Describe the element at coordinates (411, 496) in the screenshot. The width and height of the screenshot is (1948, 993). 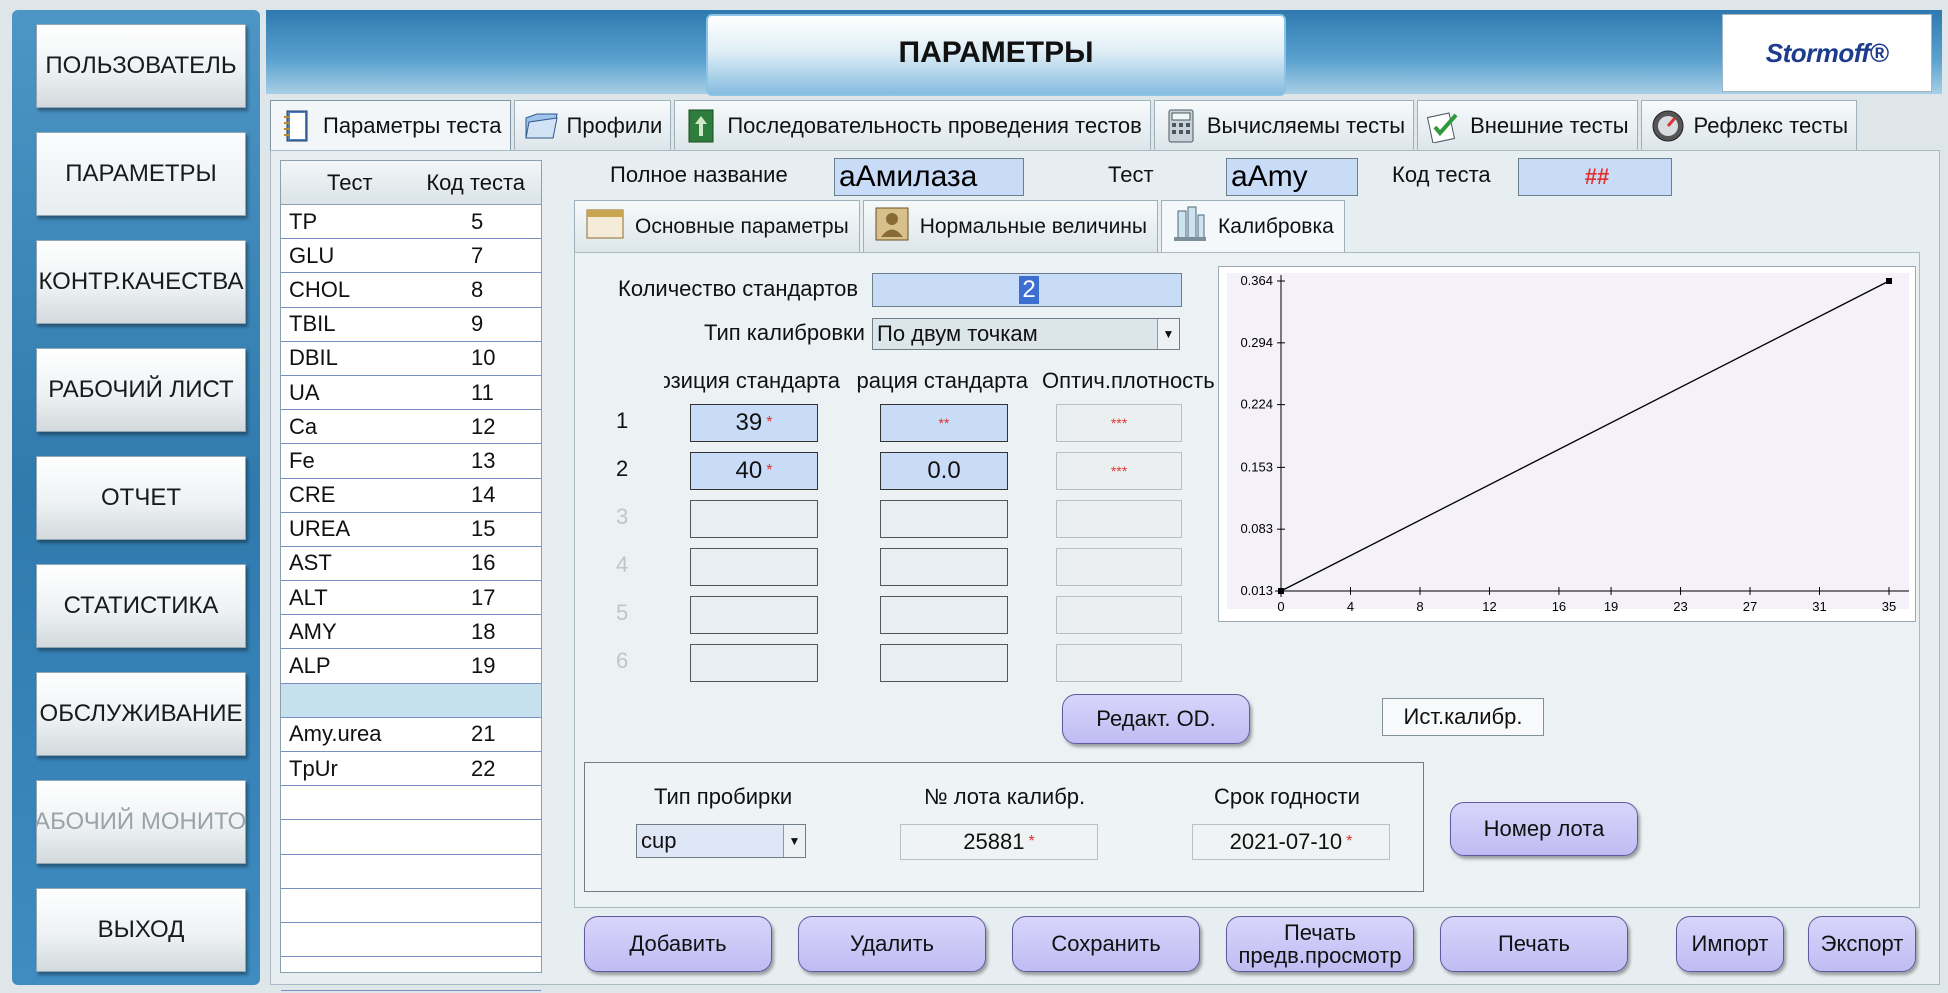
I see `table-row: CRE 14` at that location.